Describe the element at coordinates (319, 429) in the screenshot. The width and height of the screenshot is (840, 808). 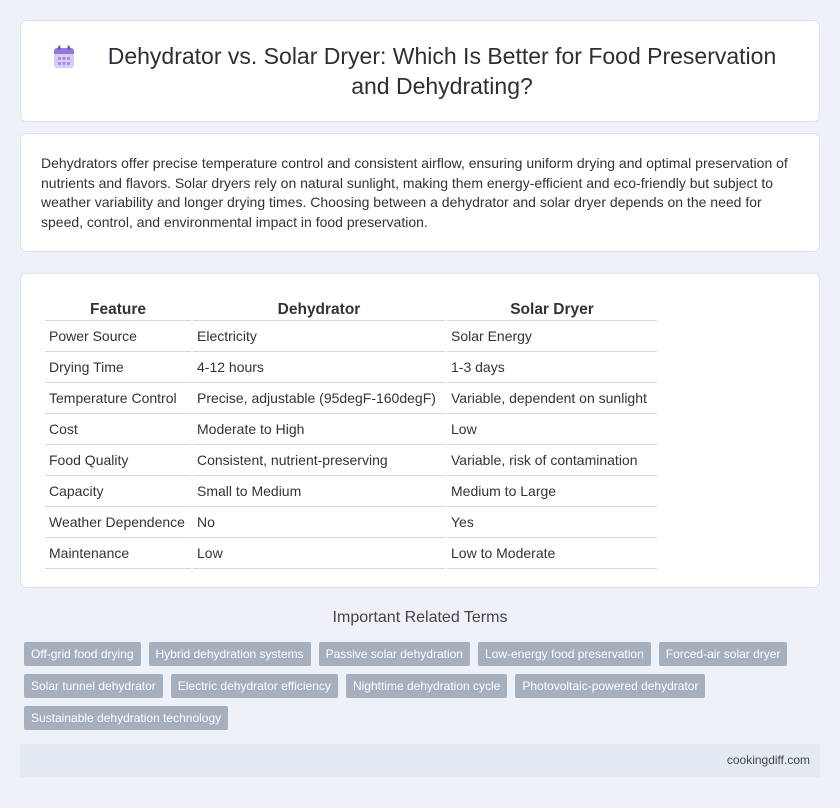
I see `dehydrator-cell: Moderate to High` at that location.